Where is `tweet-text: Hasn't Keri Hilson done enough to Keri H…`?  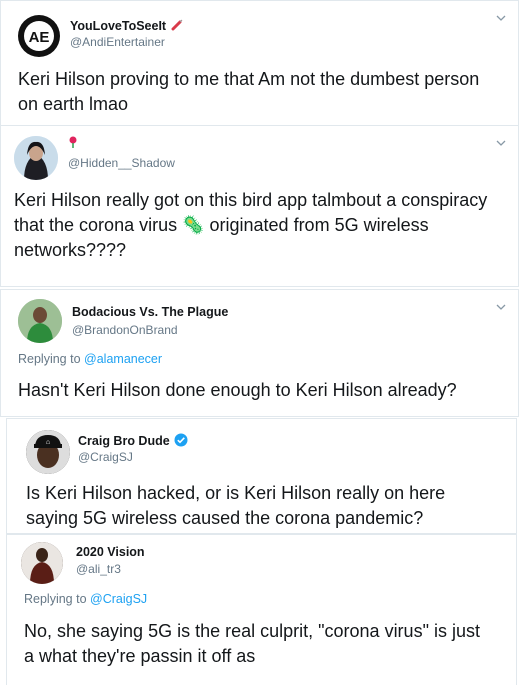
tweet-text: Hasn't Keri Hilson done enough to Keri H… is located at coordinates (237, 390).